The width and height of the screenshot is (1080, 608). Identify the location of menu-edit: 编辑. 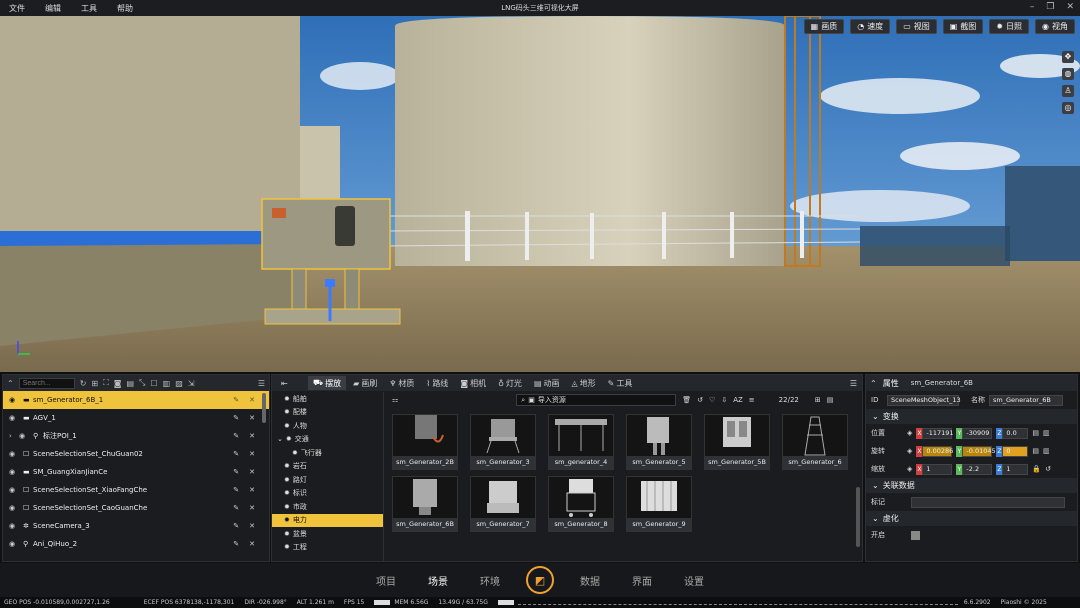
(53, 8).